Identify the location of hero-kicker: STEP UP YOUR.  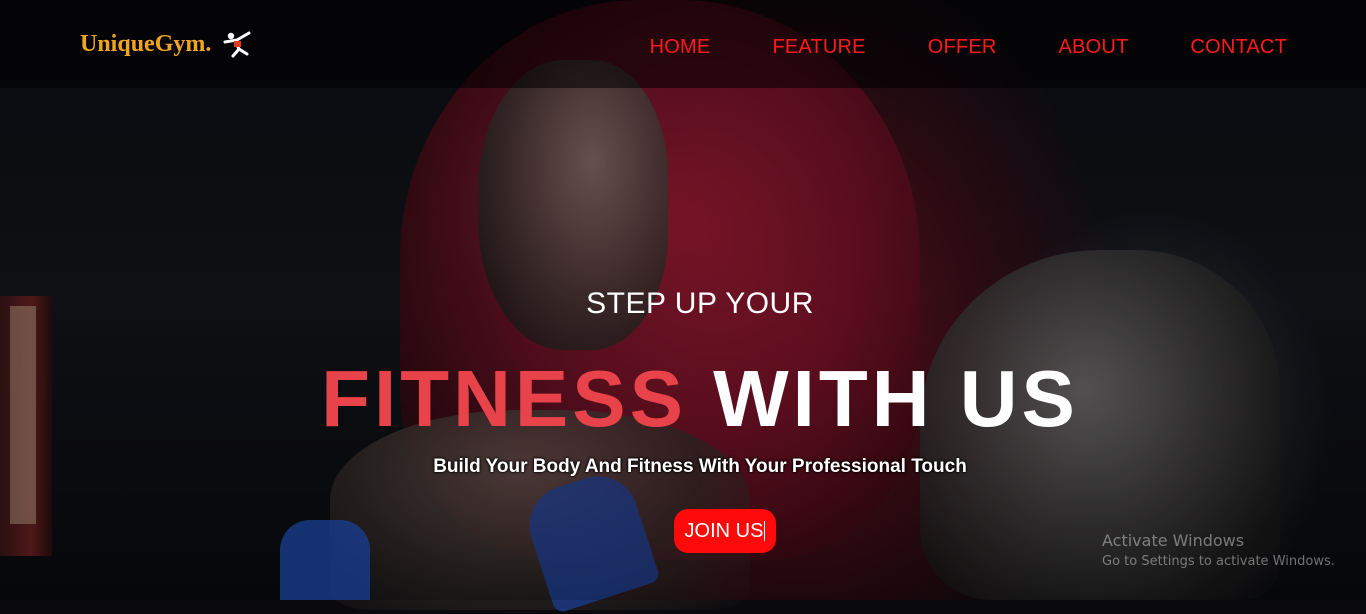
(700, 303).